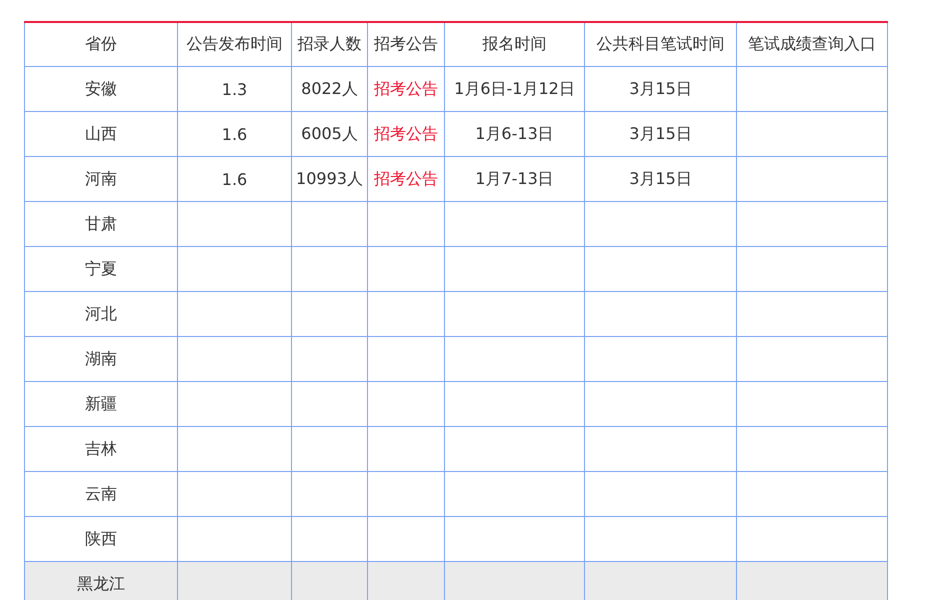 Image resolution: width=941 pixels, height=600 pixels. Describe the element at coordinates (101, 358) in the screenshot. I see `province-cell: 湖南` at that location.